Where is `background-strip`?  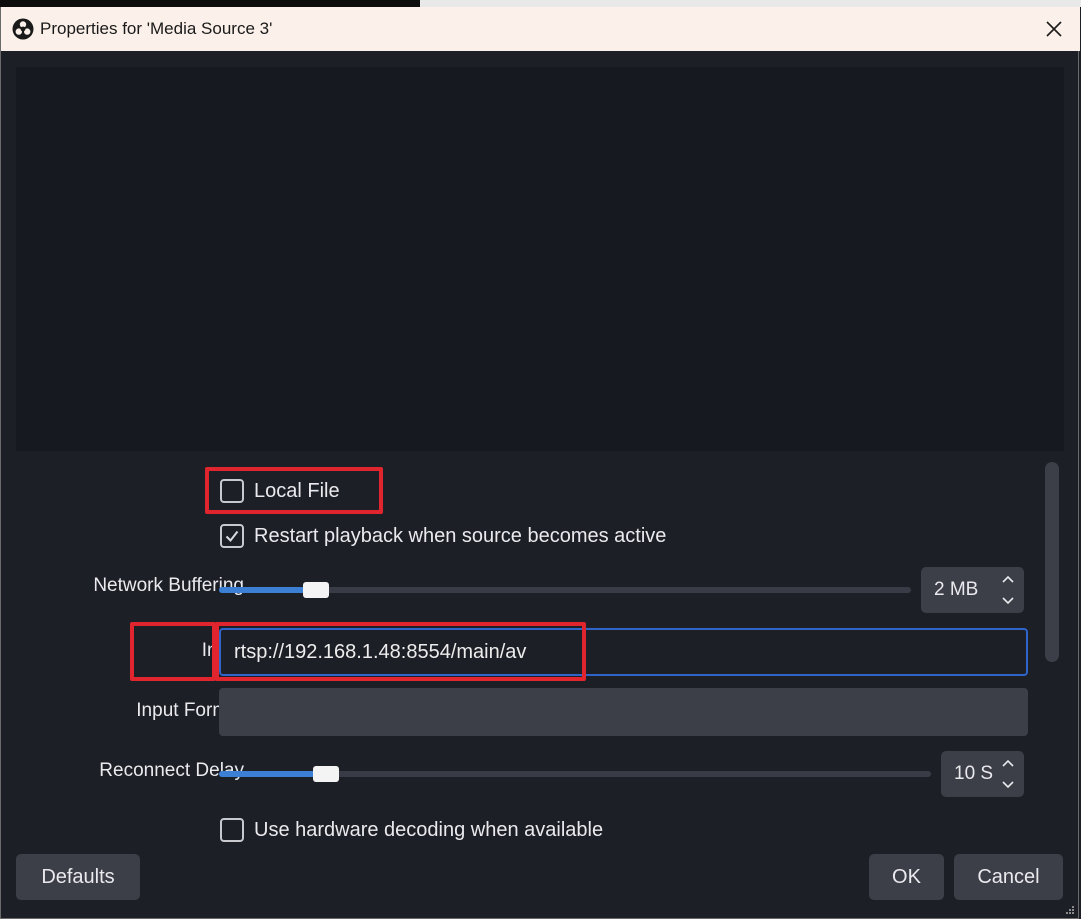
background-strip is located at coordinates (540, 3).